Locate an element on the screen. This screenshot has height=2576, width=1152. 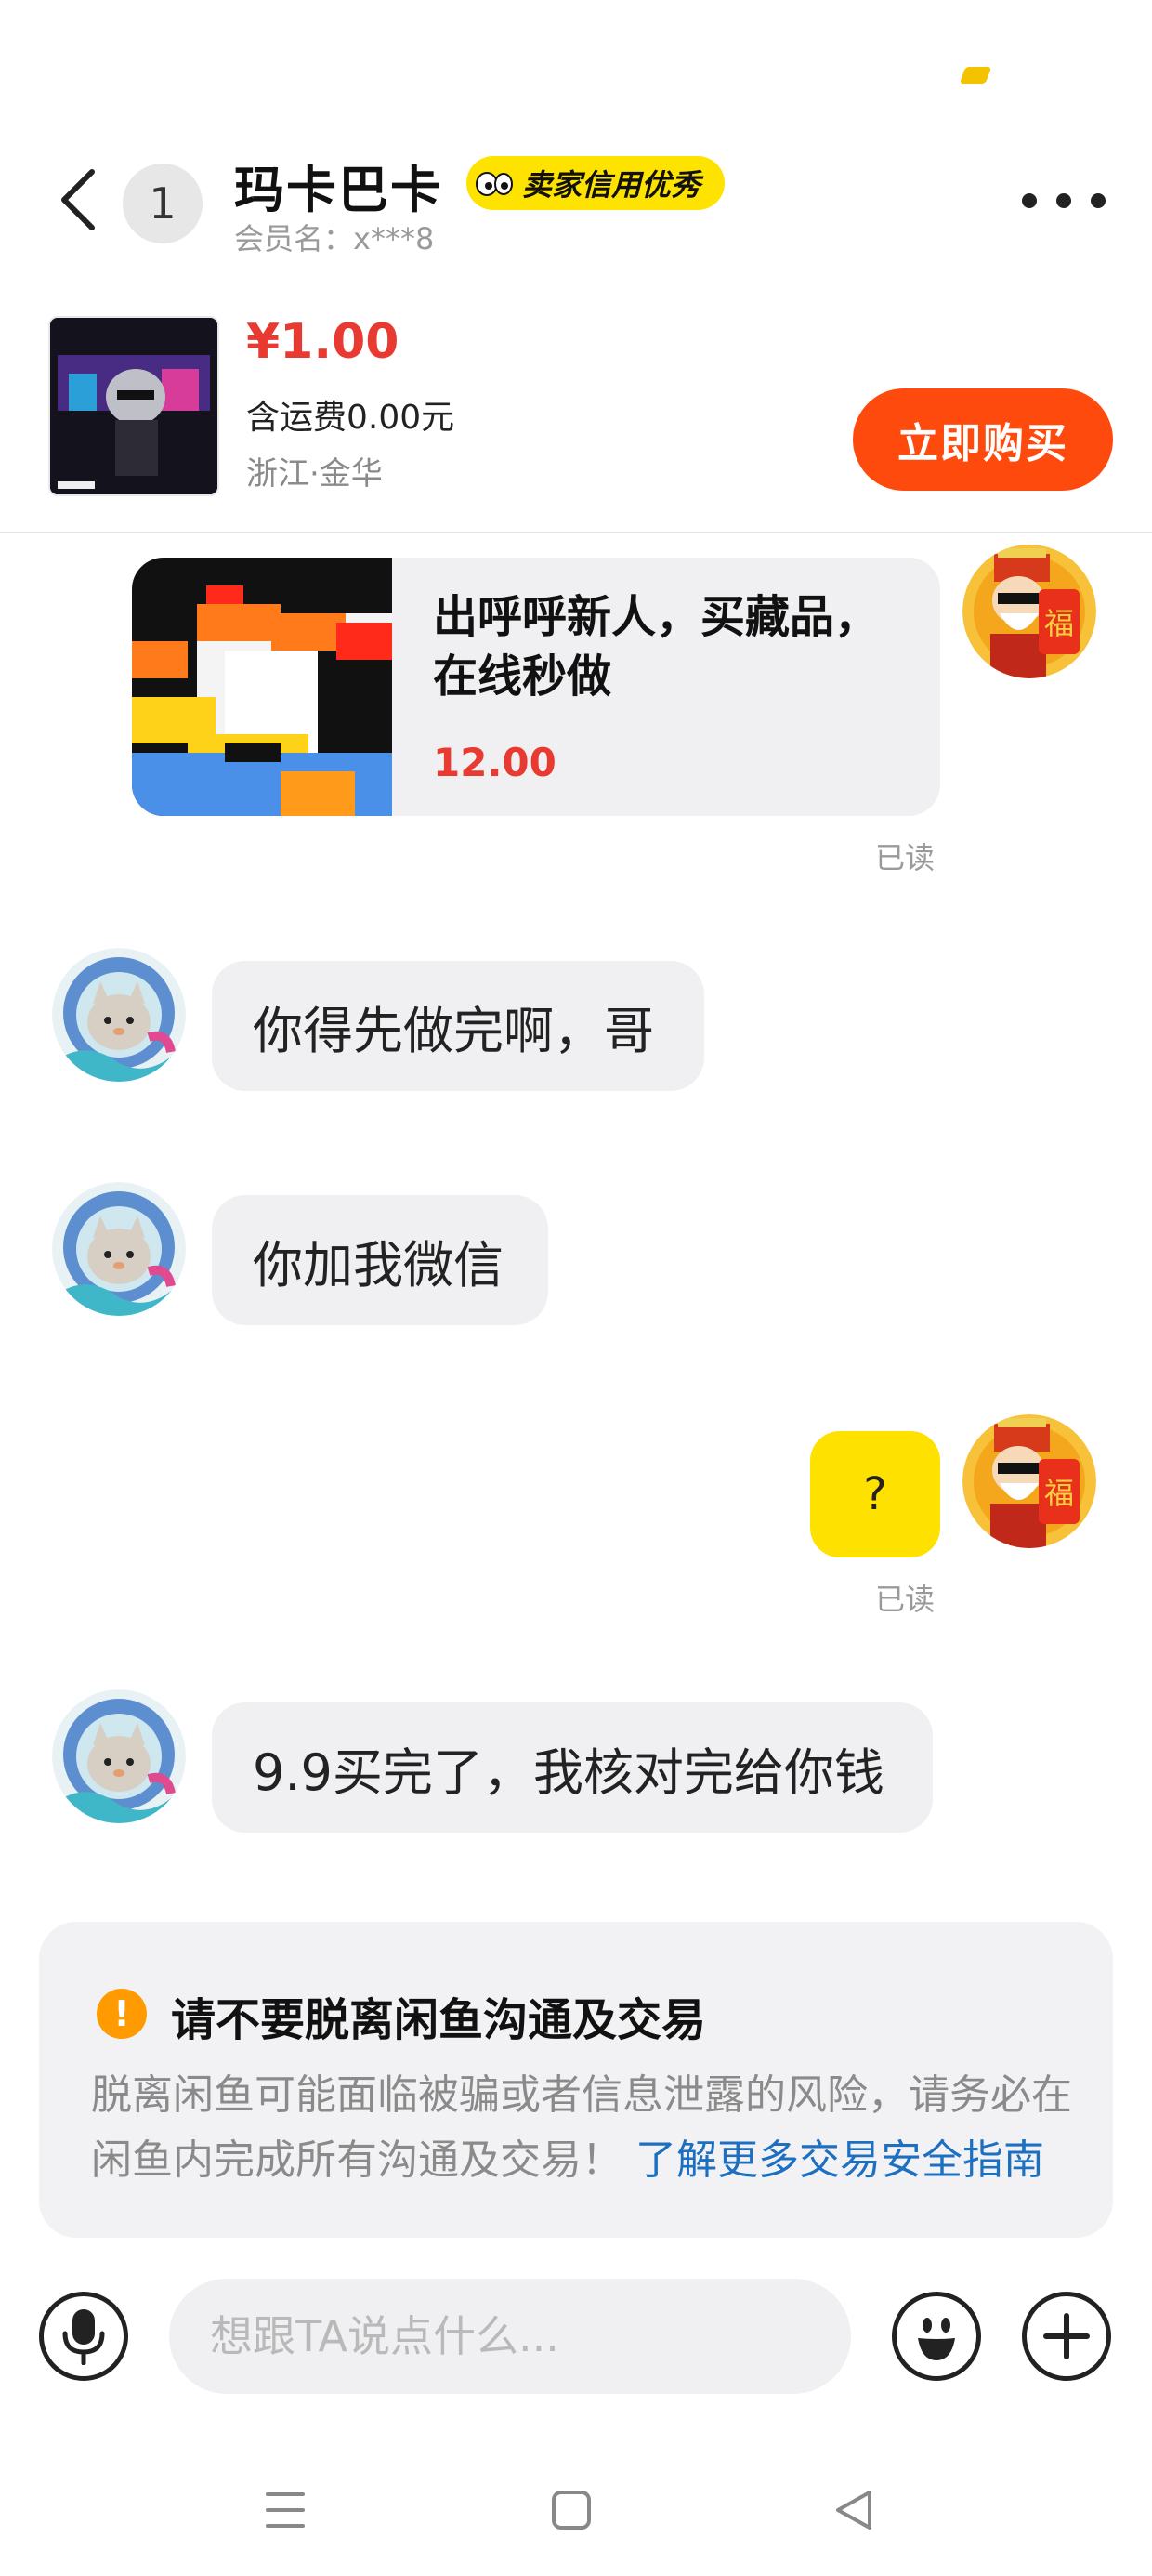
seller-credit-badge: 卖家信用优秀 is located at coordinates (596, 183).